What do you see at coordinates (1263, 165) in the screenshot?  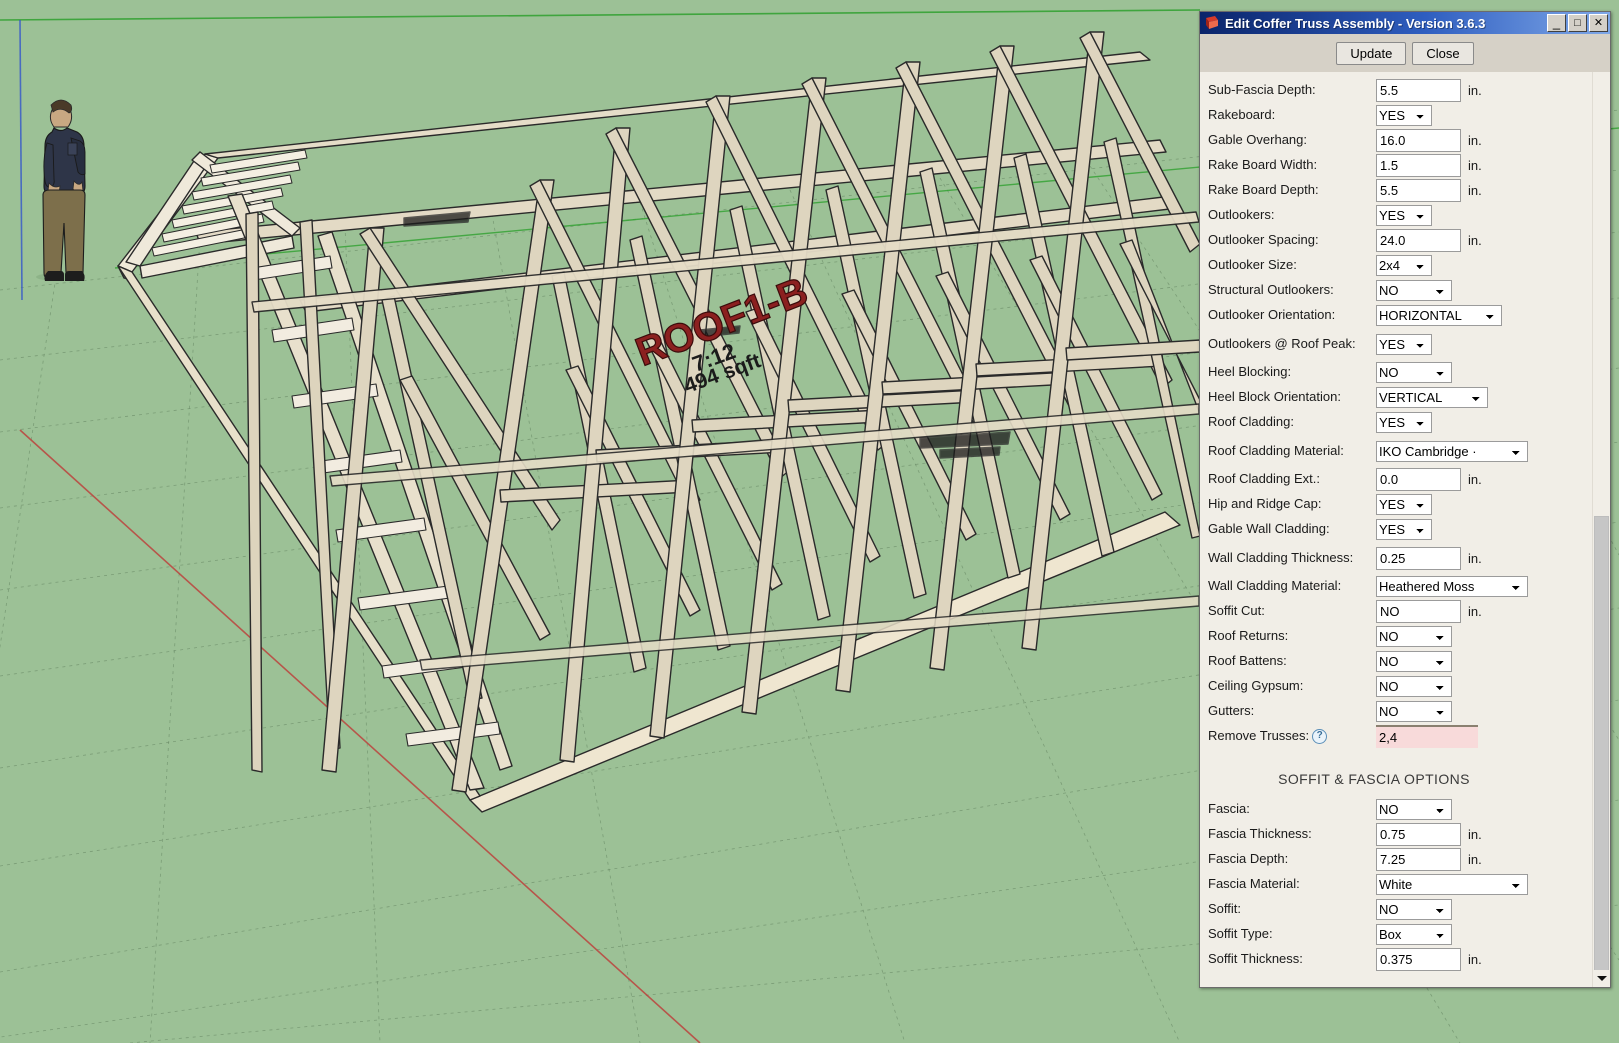 I see `field-label: Rake Board Width:` at bounding box center [1263, 165].